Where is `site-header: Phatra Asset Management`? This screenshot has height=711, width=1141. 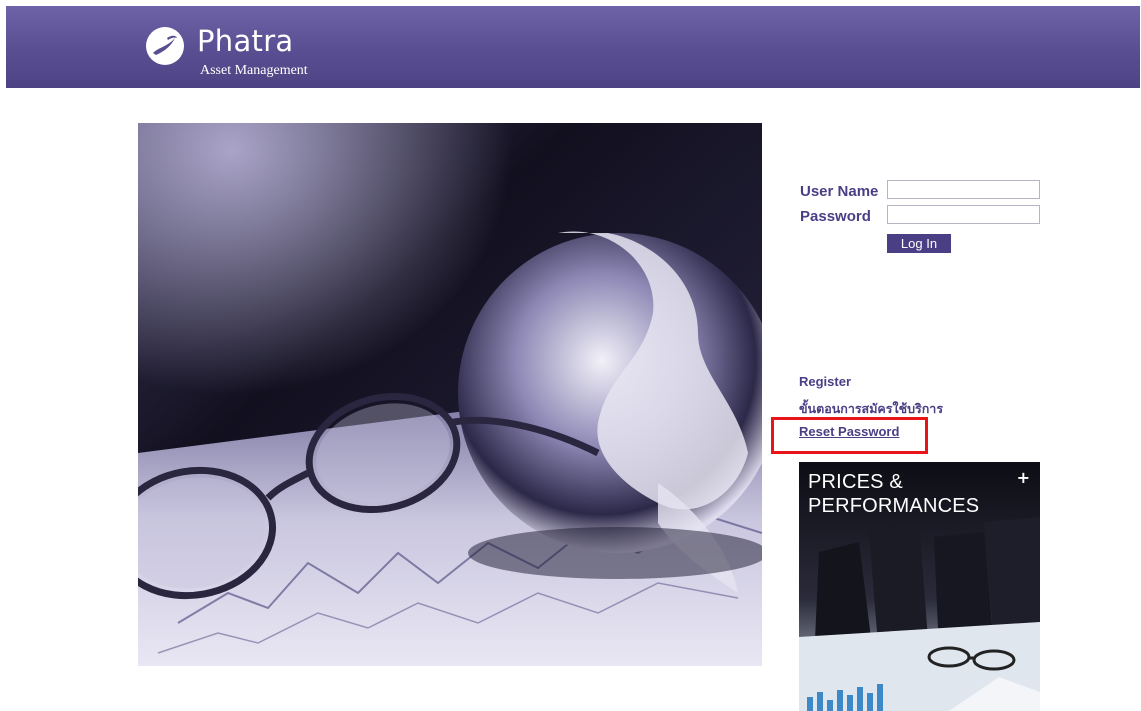
site-header: Phatra Asset Management is located at coordinates (573, 47).